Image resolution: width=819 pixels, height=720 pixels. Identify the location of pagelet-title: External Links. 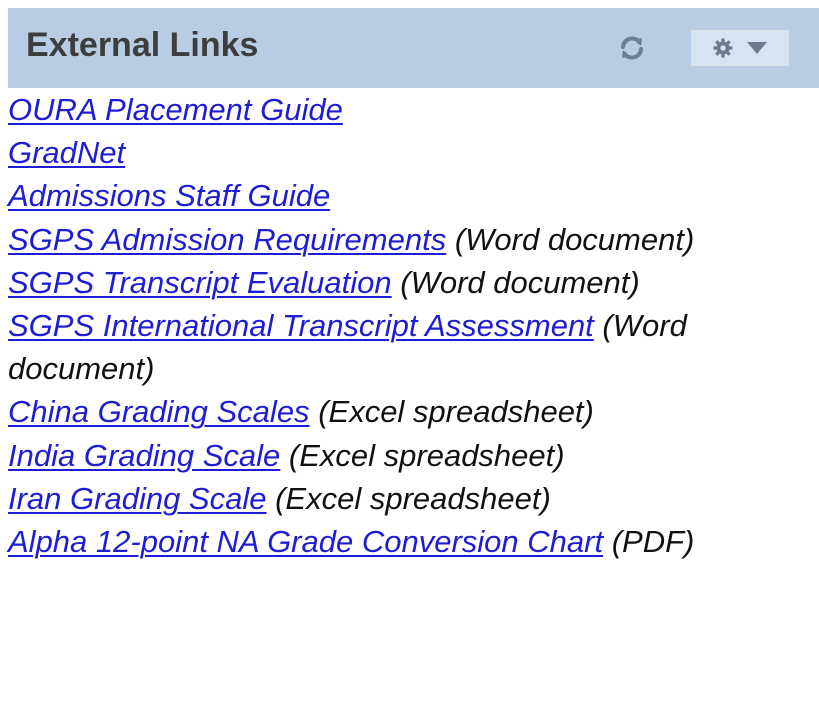
(142, 45).